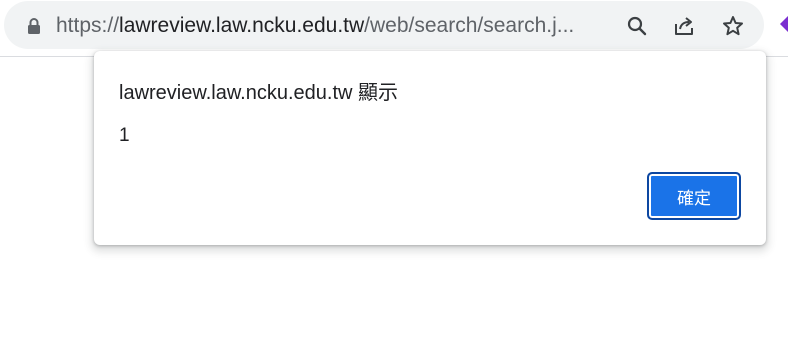 This screenshot has width=788, height=339. Describe the element at coordinates (684, 26) in the screenshot. I see `share-icon` at that location.